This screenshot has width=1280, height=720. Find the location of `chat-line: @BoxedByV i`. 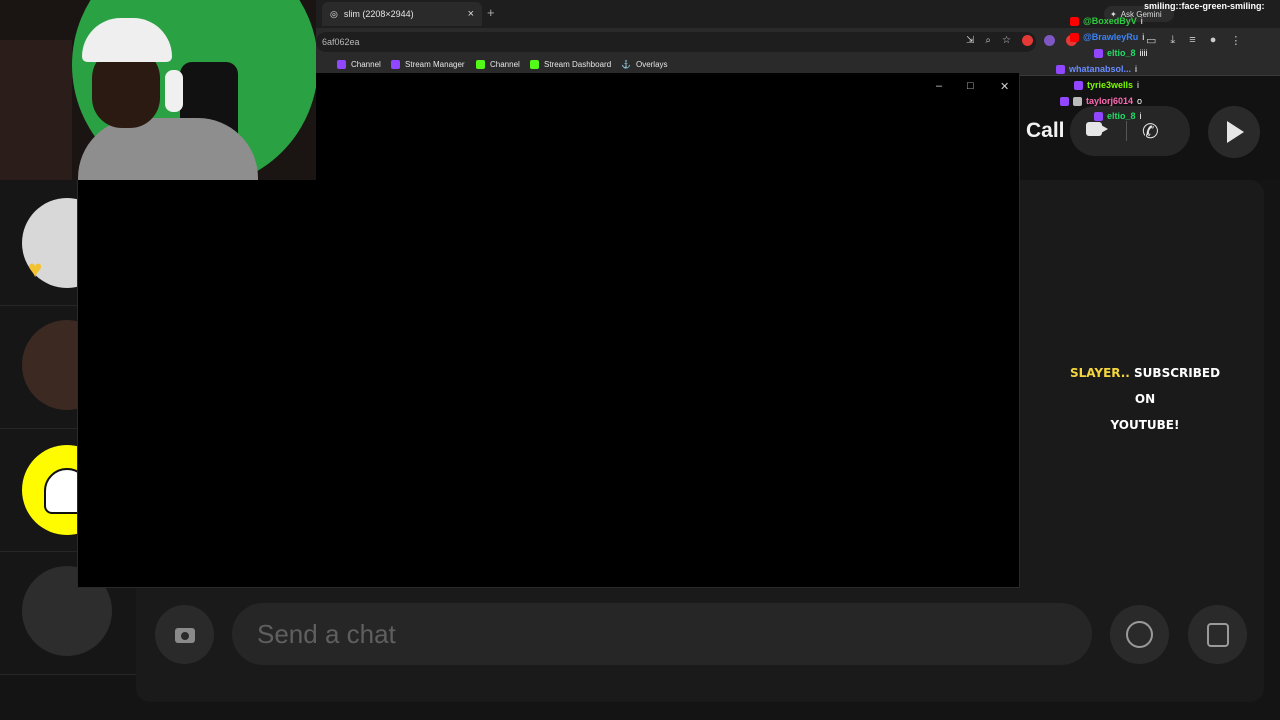

chat-line: @BoxedByV i is located at coordinates (1106, 21).